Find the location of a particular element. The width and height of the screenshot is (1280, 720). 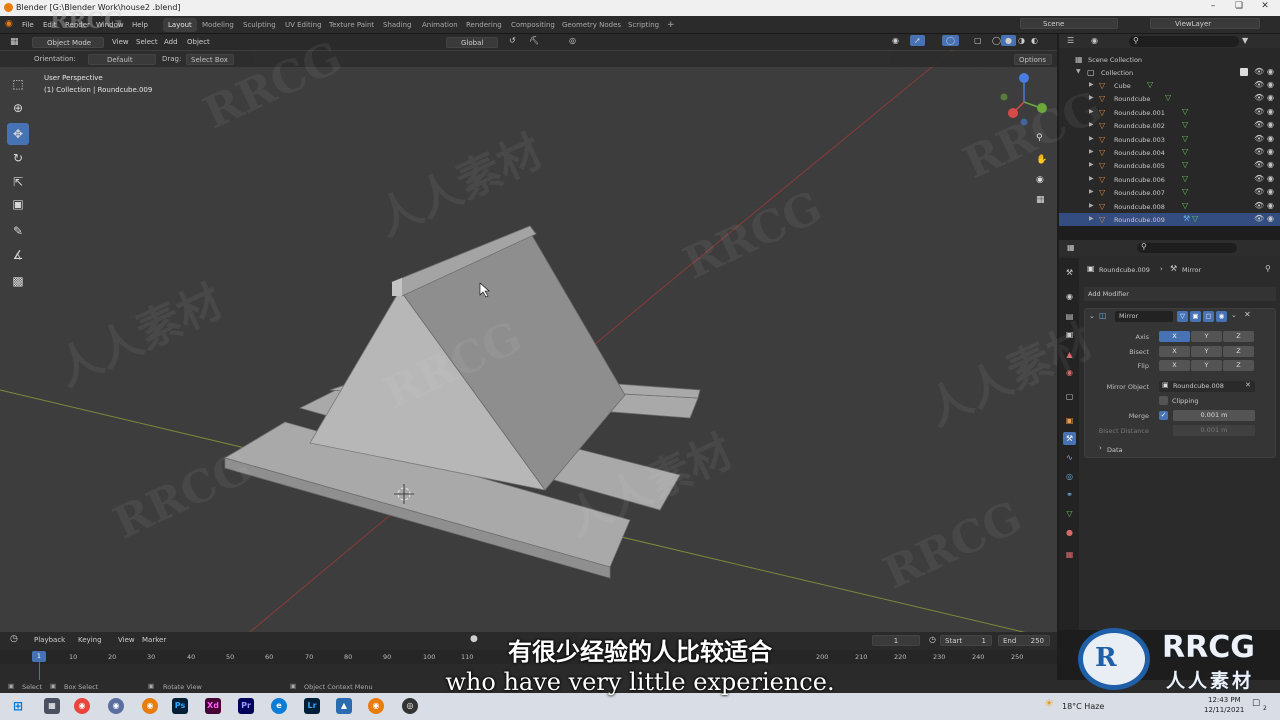

outliner-editor-icon: ☰ is located at coordinates (1070, 40).